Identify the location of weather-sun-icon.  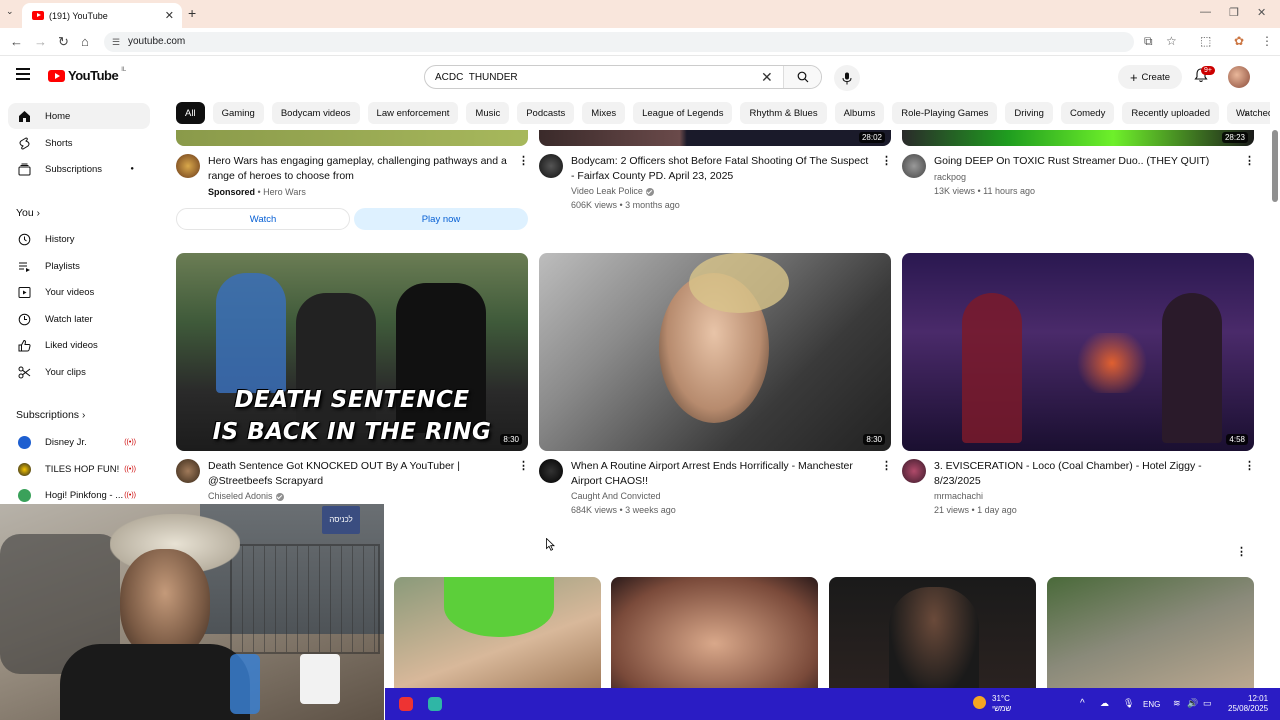
(979, 702).